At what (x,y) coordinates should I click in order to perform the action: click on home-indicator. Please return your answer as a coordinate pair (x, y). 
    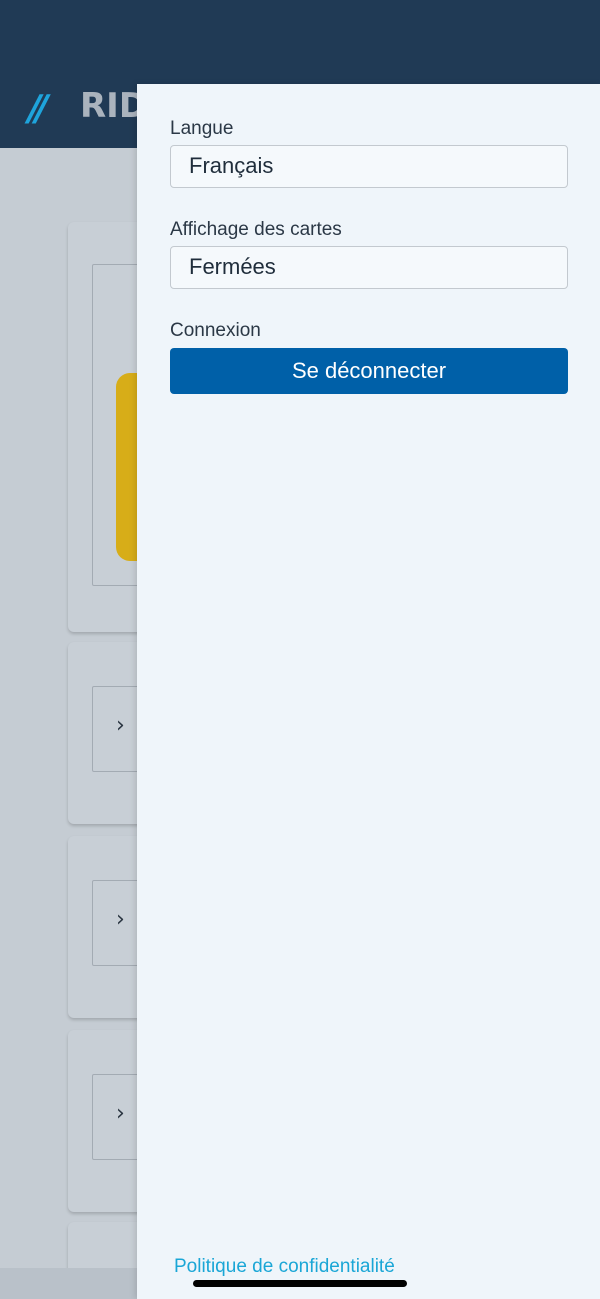
    Looking at the image, I should click on (300, 1283).